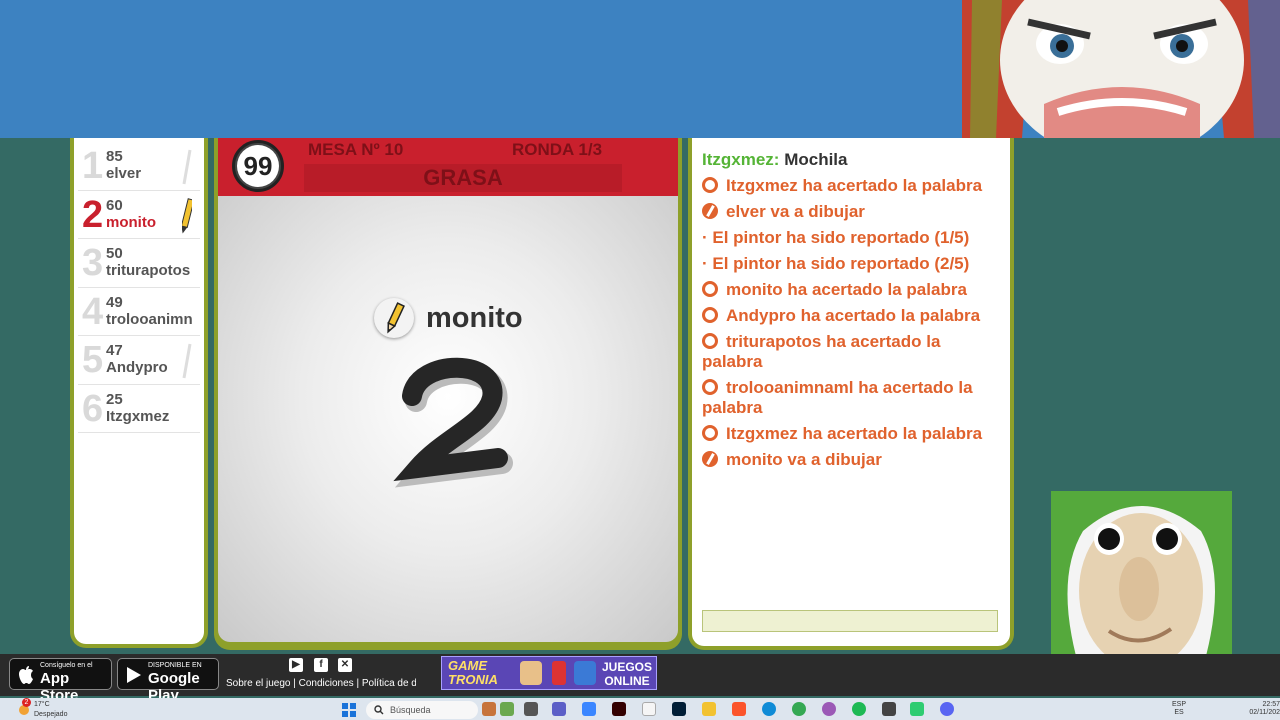 This screenshot has height=720, width=1280. I want to click on language-indicator: ESP ES, so click(1179, 709).